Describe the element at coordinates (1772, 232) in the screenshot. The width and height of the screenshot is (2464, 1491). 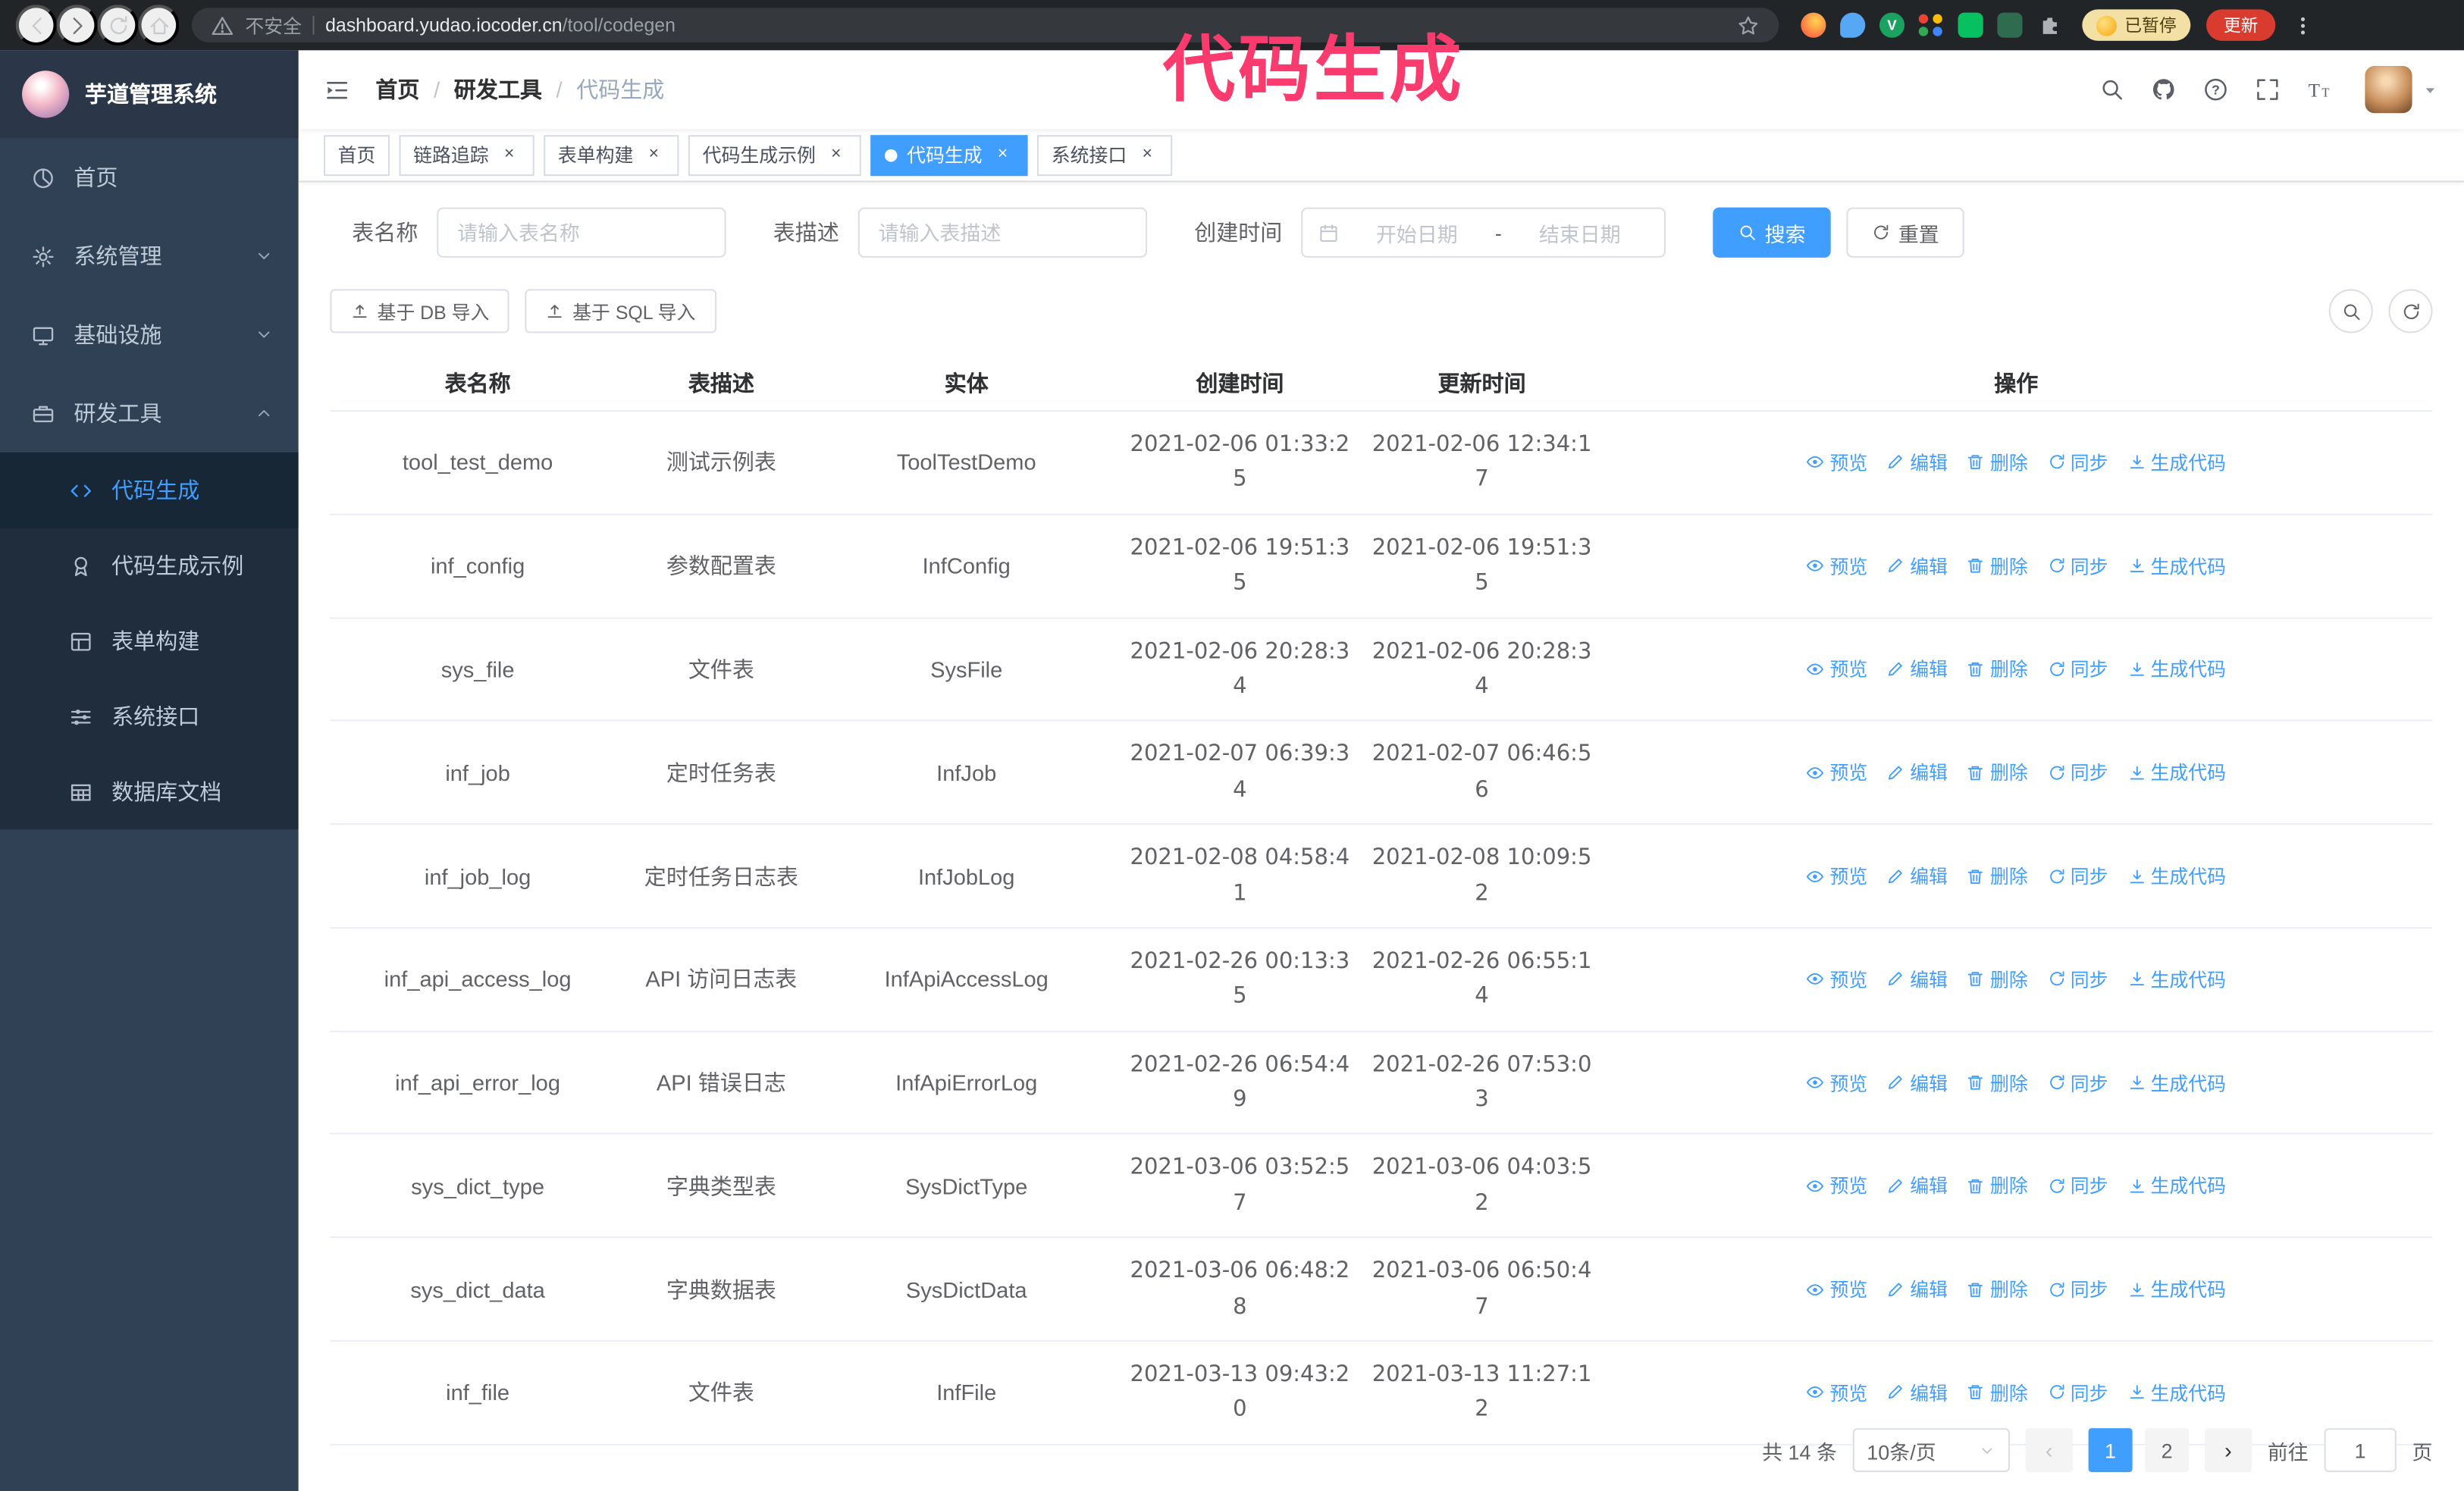
I see `search-button: 搜索` at that location.